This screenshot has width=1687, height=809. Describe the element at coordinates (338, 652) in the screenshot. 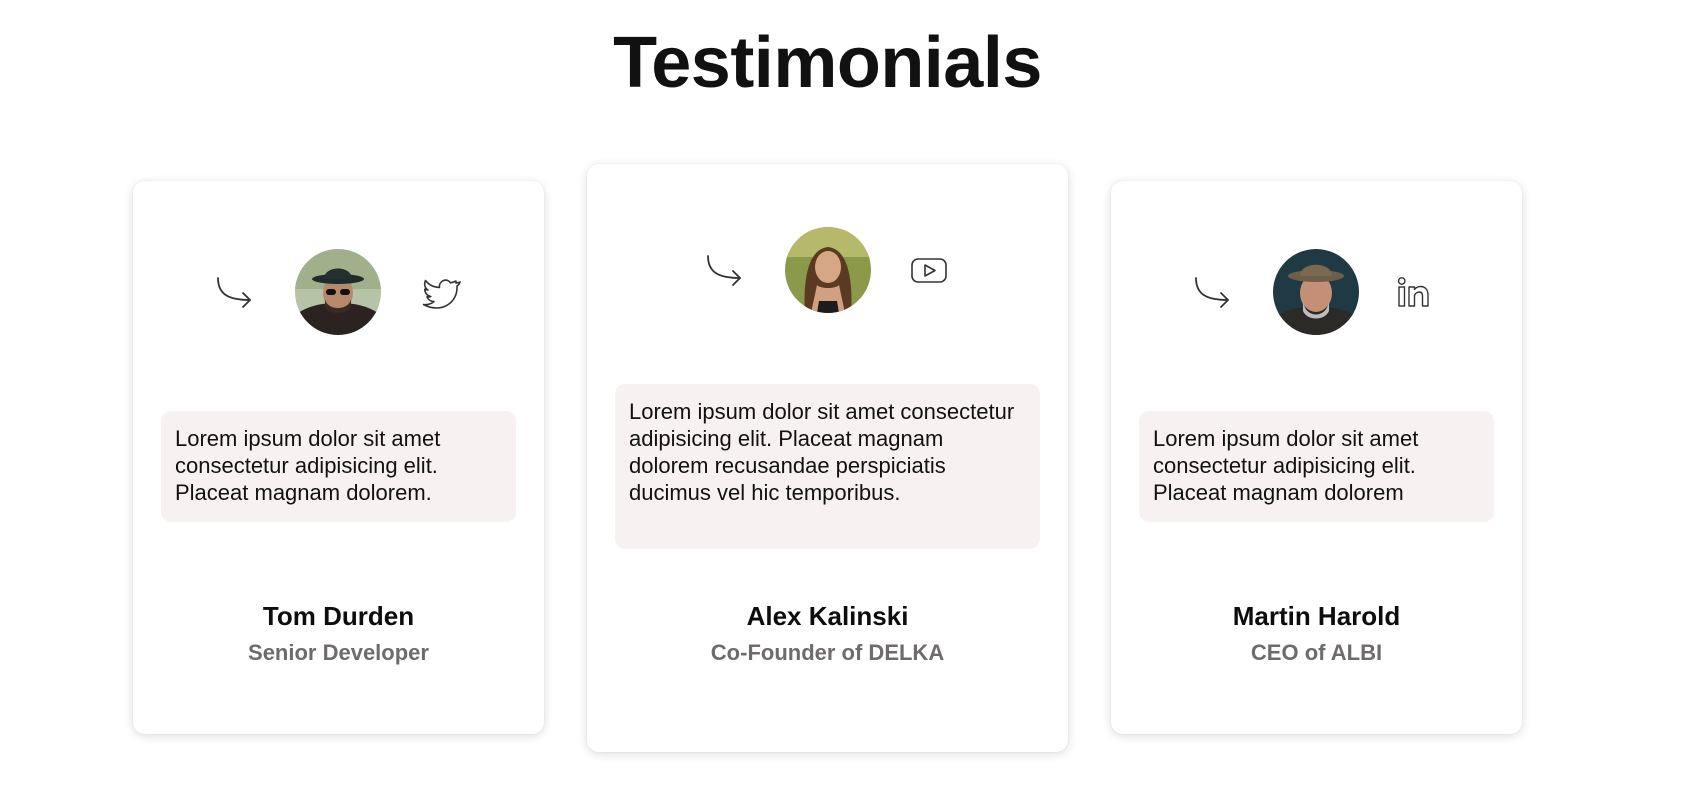

I see `testimonial-role: Senior Developer` at that location.